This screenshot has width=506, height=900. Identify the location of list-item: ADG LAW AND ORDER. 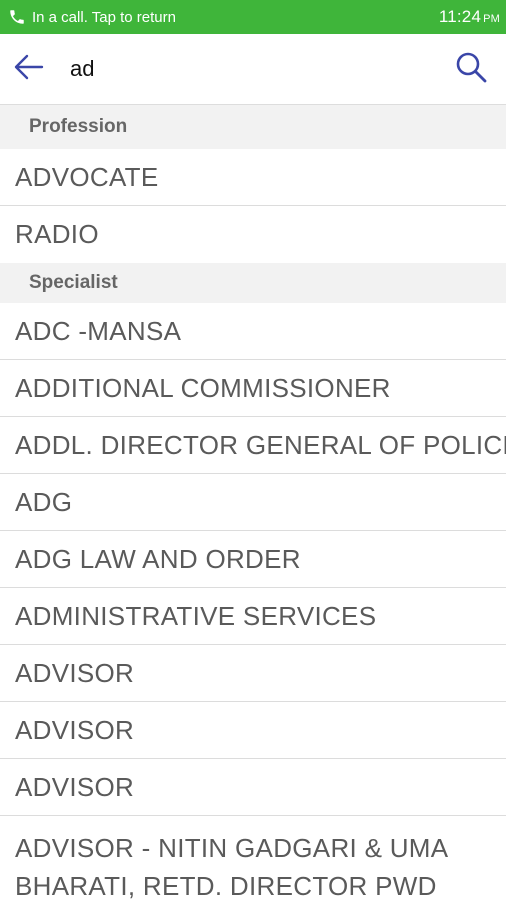
(253, 559).